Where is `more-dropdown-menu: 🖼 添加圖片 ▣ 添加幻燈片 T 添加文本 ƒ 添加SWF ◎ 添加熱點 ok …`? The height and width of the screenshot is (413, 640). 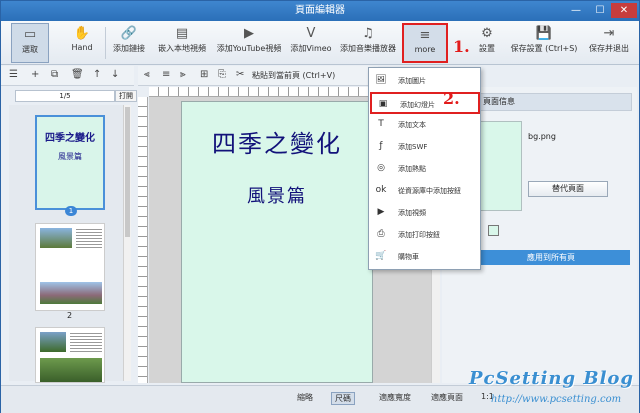 more-dropdown-menu: 🖼 添加圖片 ▣ 添加幻燈片 T 添加文本 ƒ 添加SWF ◎ 添加熱點 ok … is located at coordinates (424, 168).